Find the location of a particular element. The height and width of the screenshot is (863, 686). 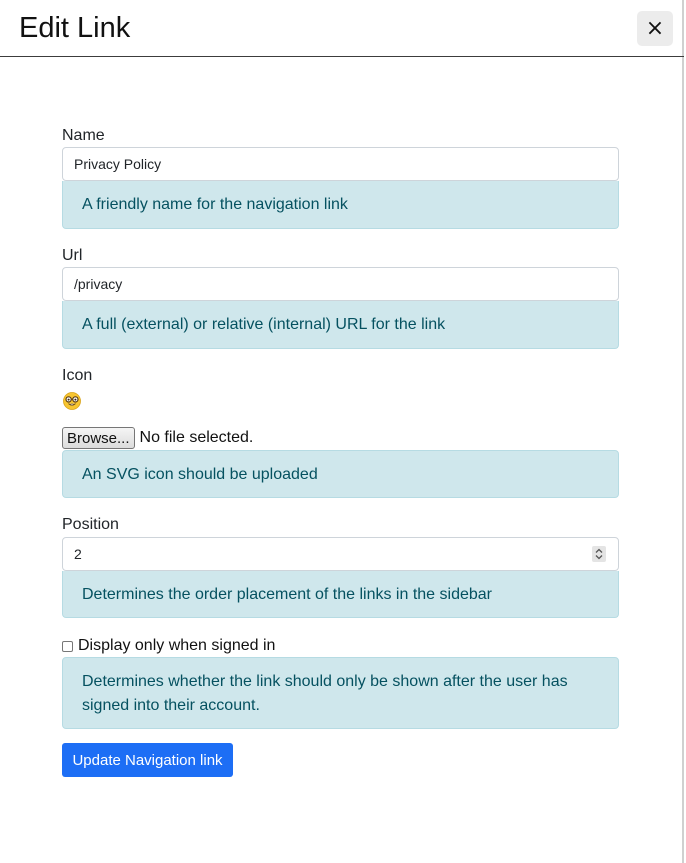

icon-label: Icon is located at coordinates (77, 375).